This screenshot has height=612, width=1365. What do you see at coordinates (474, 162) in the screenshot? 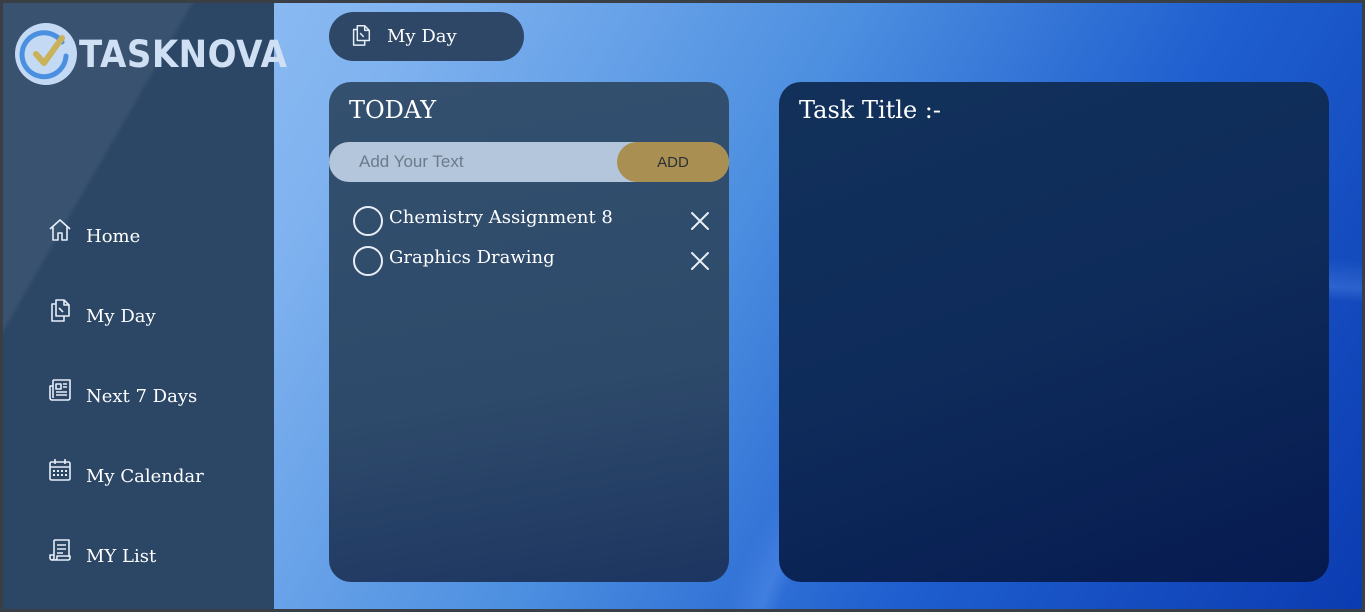
I see `add-task-input` at bounding box center [474, 162].